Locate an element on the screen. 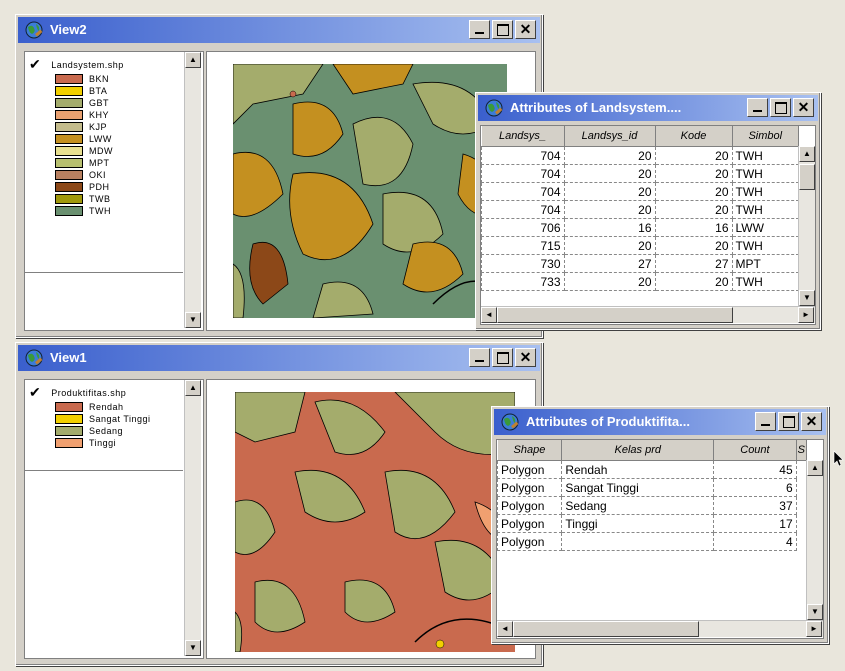 The width and height of the screenshot is (845, 671). column-header: Landsys_ is located at coordinates (523, 136).